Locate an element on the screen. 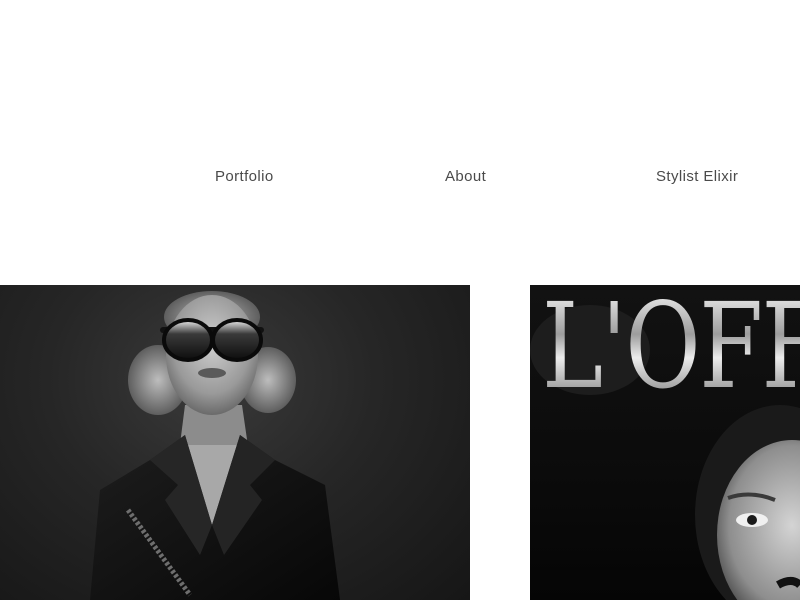  nav-link-portfolio: Portfolio is located at coordinates (244, 176).